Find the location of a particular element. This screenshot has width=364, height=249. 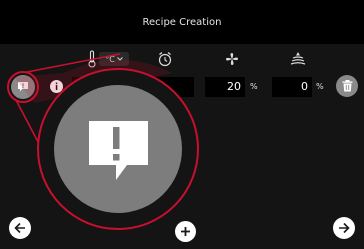

humidity-input: 0 is located at coordinates (292, 87).